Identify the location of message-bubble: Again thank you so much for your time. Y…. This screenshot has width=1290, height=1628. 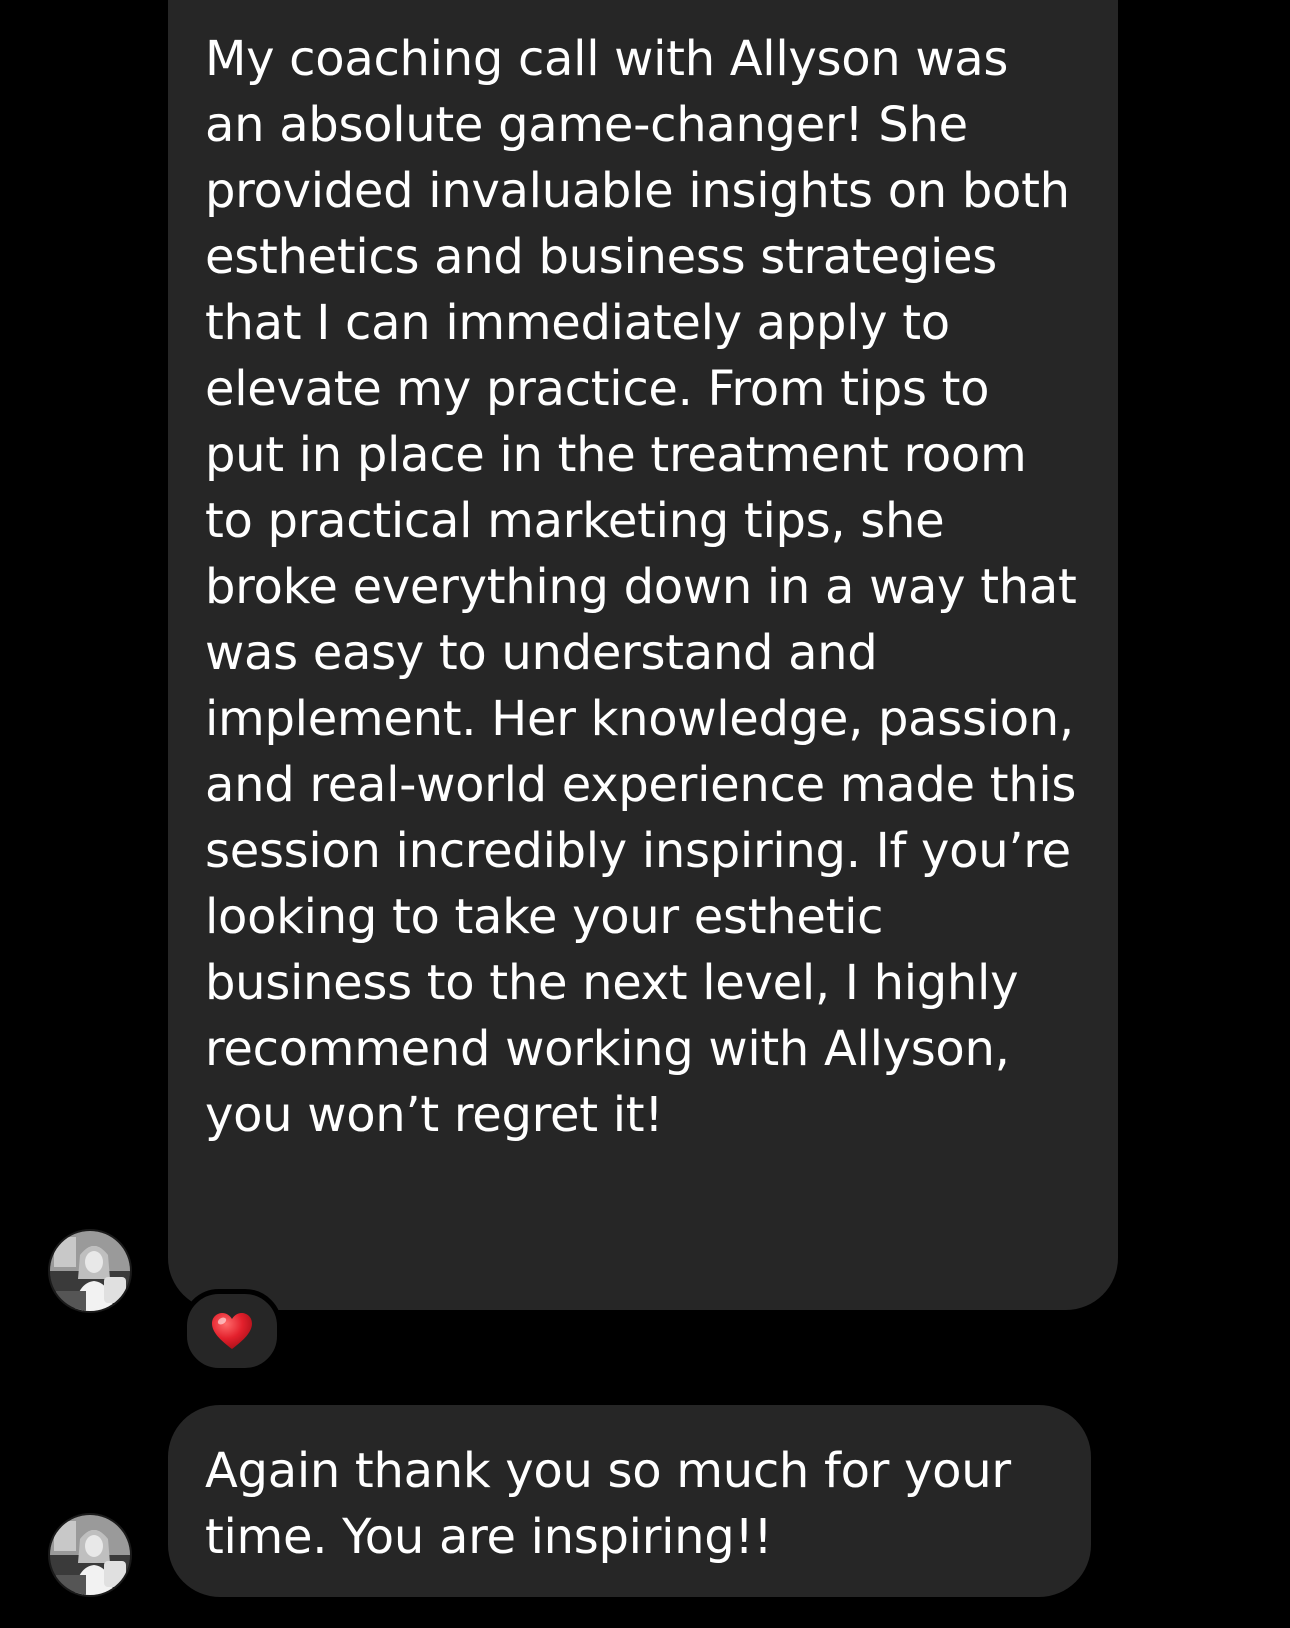
(629, 1501).